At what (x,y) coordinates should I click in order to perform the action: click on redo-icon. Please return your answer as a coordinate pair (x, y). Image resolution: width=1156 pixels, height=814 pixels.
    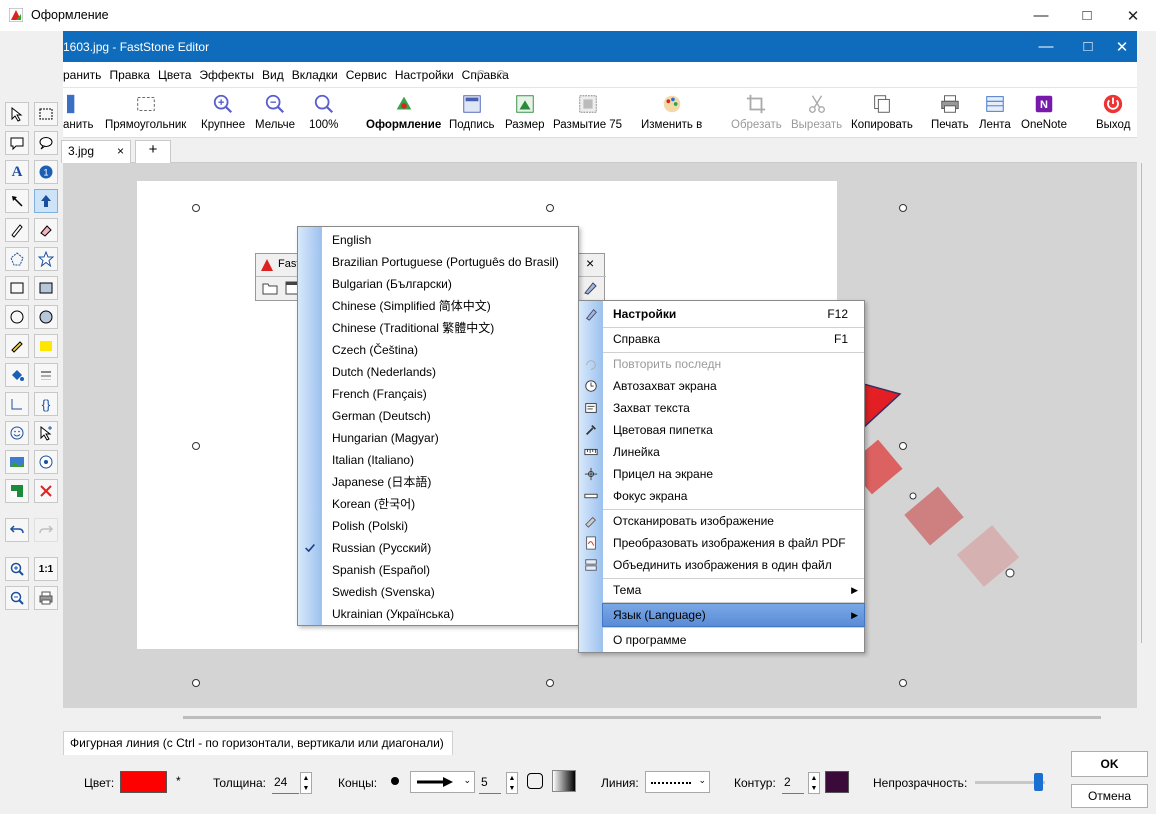
    Looking at the image, I should click on (46, 530).